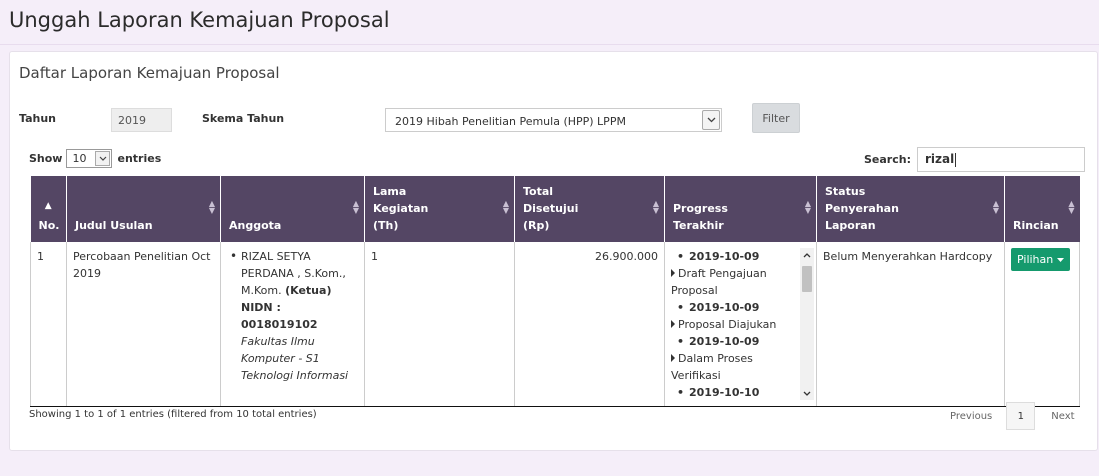 The width and height of the screenshot is (1099, 476). Describe the element at coordinates (589, 209) in the screenshot. I see `column-header-total: Total Disetujui (Rp) ▲ ▼` at that location.